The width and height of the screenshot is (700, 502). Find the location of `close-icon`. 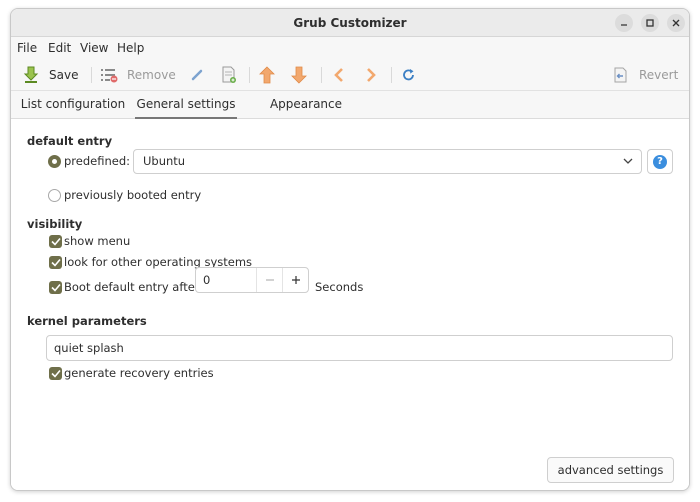

close-icon is located at coordinates (676, 23).